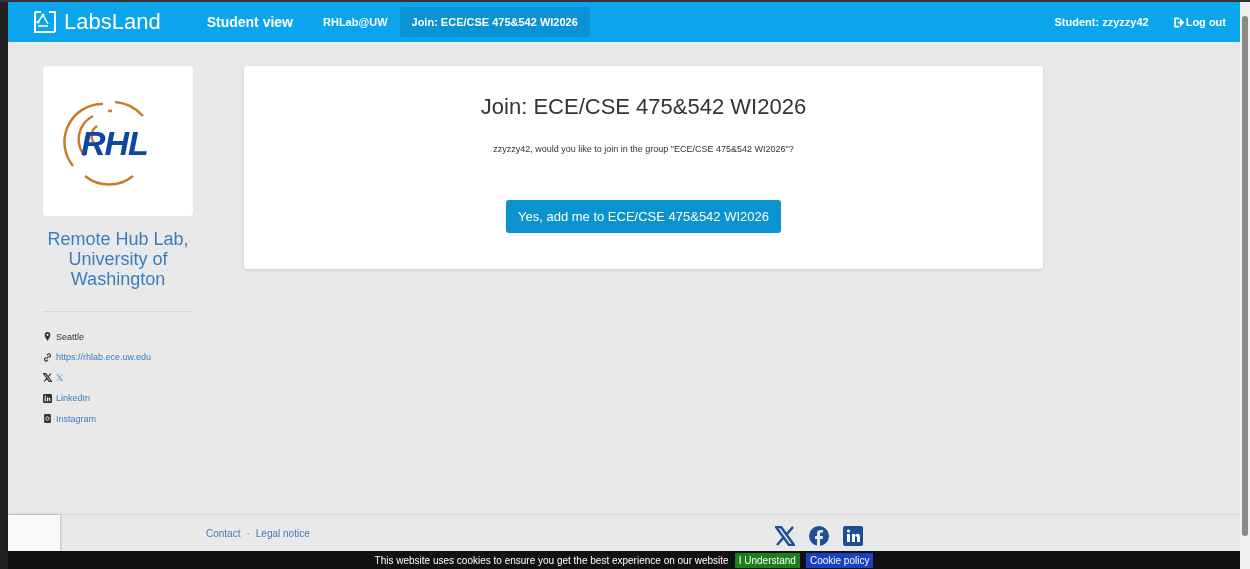 This screenshot has height=569, width=1250. What do you see at coordinates (494, 22) in the screenshot?
I see `nav-link: Join: ECE/CSE 475&542 WI2026` at bounding box center [494, 22].